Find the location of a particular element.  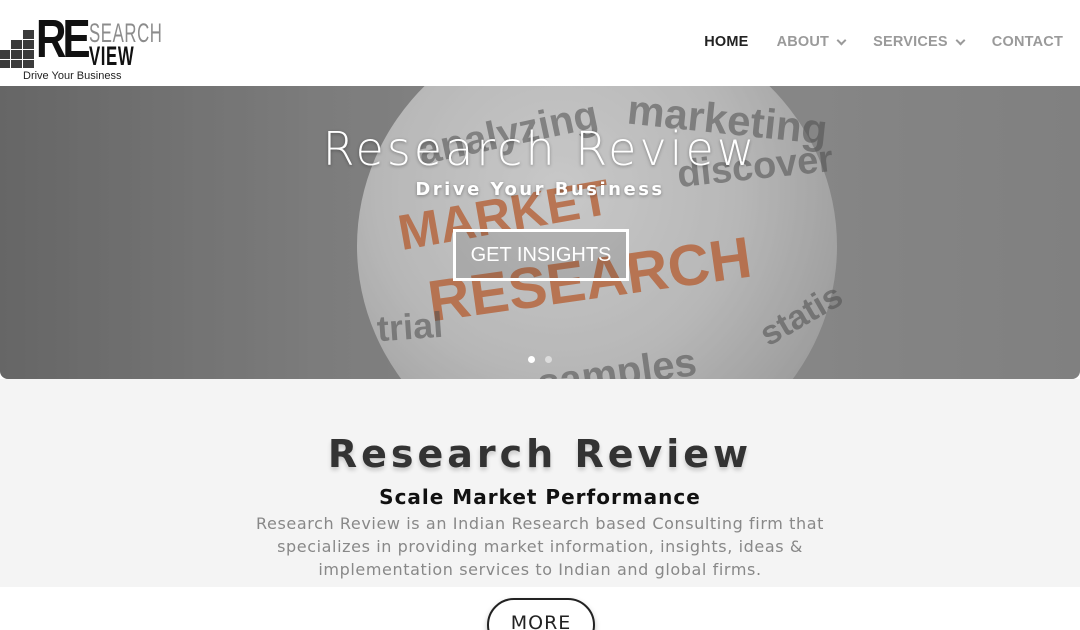

logo-re-text: RE is located at coordinates (63, 39).